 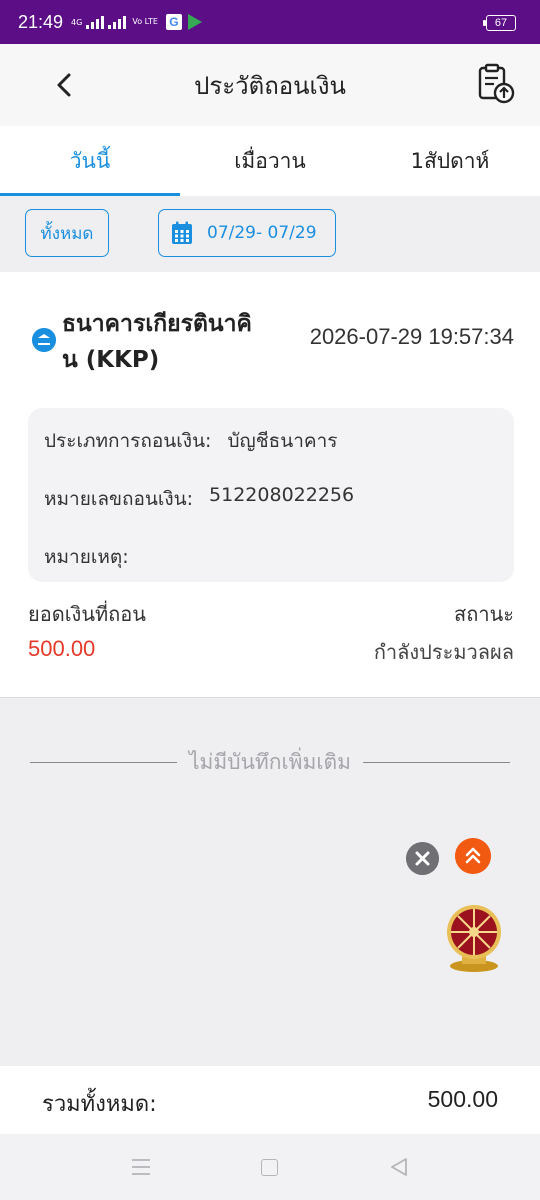 I want to click on tab-yesterday: เมื่อวาน, so click(x=270, y=161).